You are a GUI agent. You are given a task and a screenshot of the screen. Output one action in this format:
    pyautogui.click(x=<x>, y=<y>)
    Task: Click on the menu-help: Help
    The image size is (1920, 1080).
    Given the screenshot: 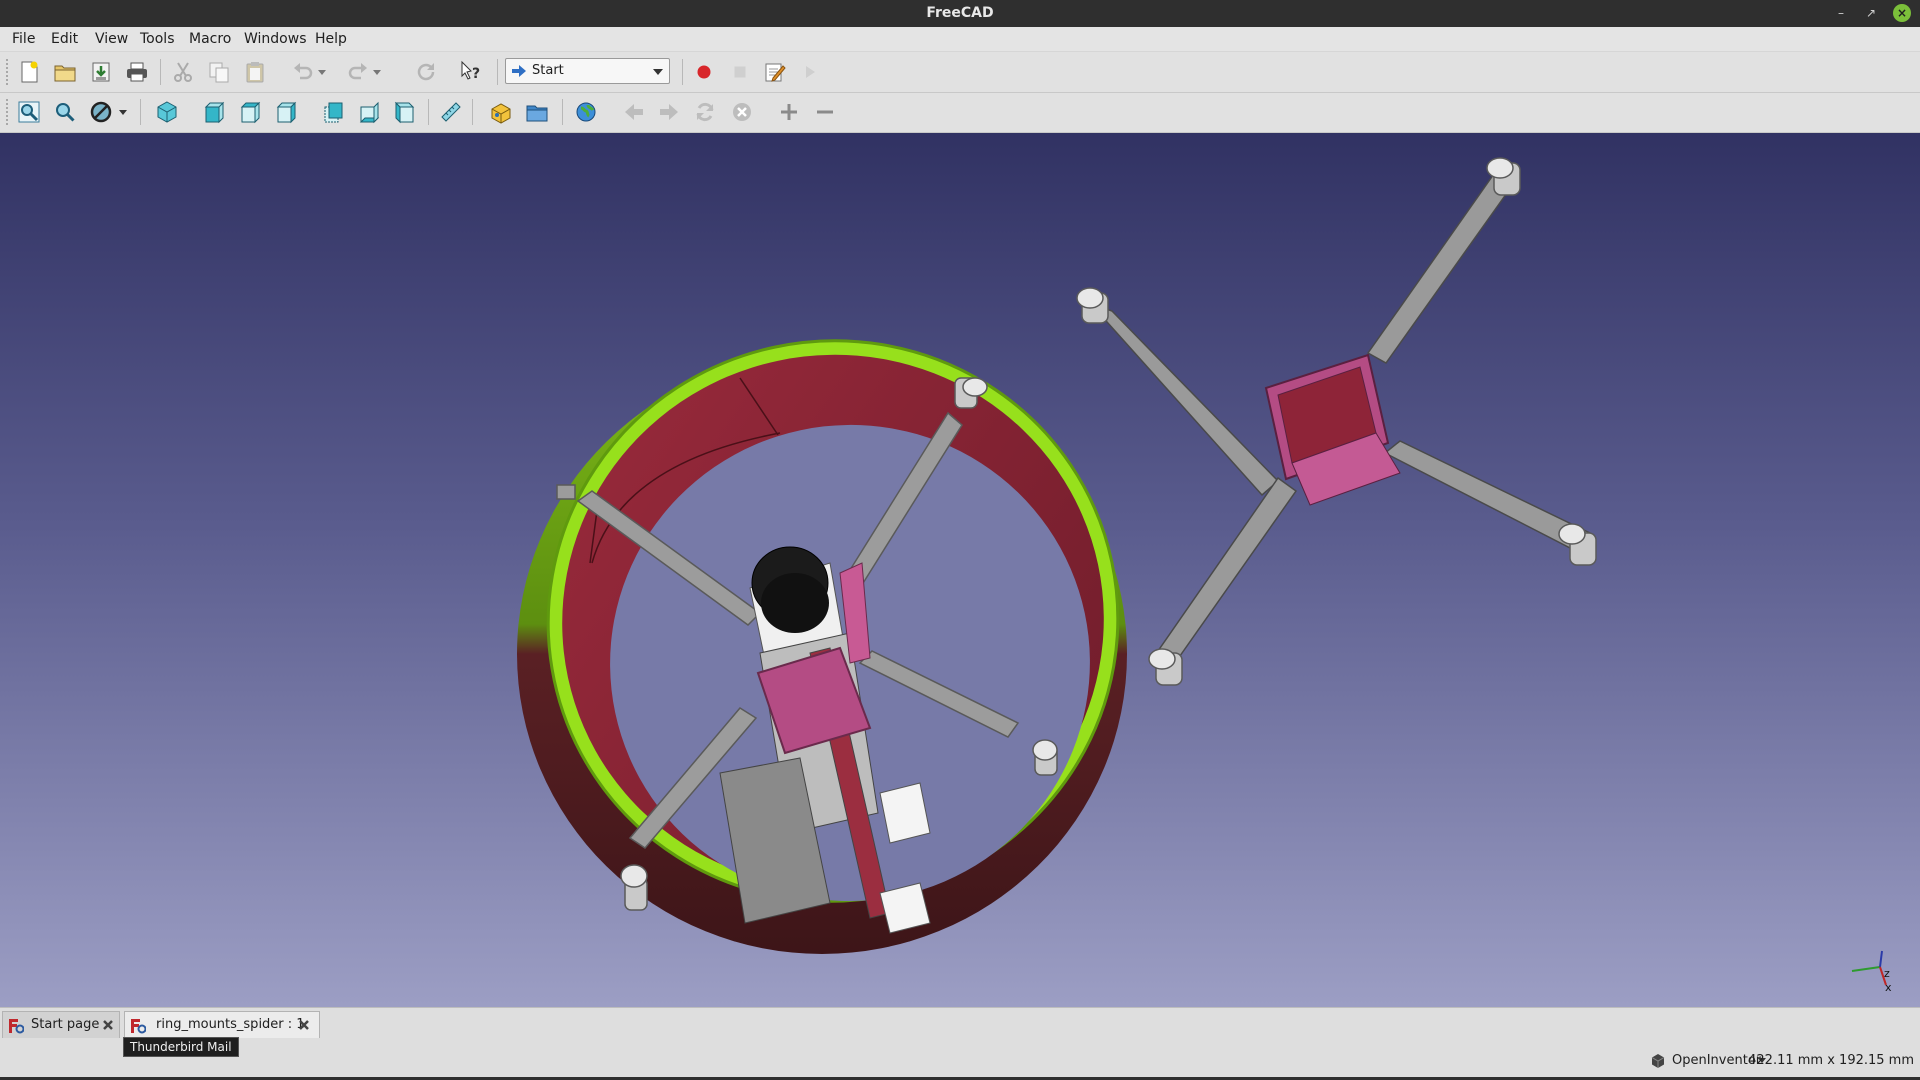 What is the action you would take?
    pyautogui.click(x=331, y=39)
    